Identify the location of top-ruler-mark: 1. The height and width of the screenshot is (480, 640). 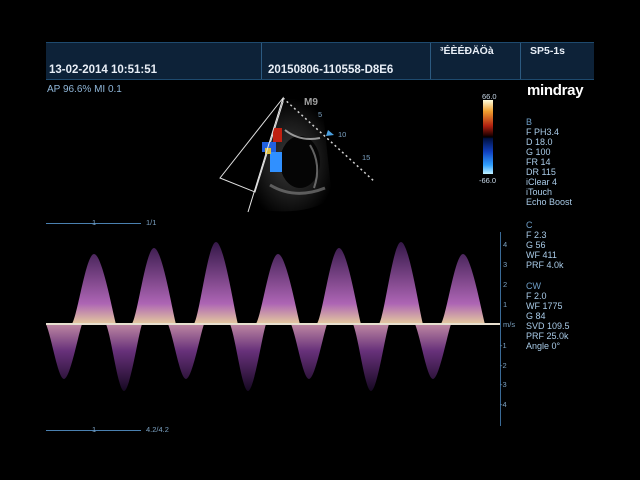
(94, 222).